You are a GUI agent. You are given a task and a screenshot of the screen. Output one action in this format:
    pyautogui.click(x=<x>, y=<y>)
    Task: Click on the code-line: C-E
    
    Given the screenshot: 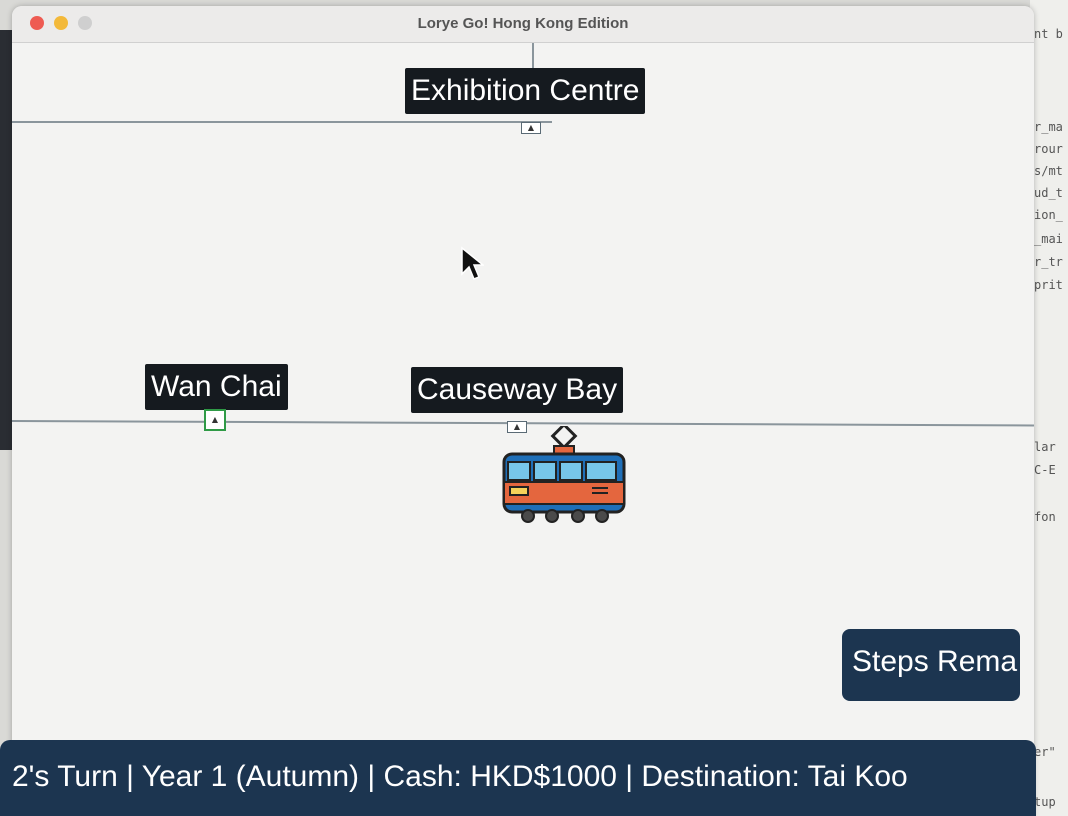 What is the action you would take?
    pyautogui.click(x=1045, y=470)
    